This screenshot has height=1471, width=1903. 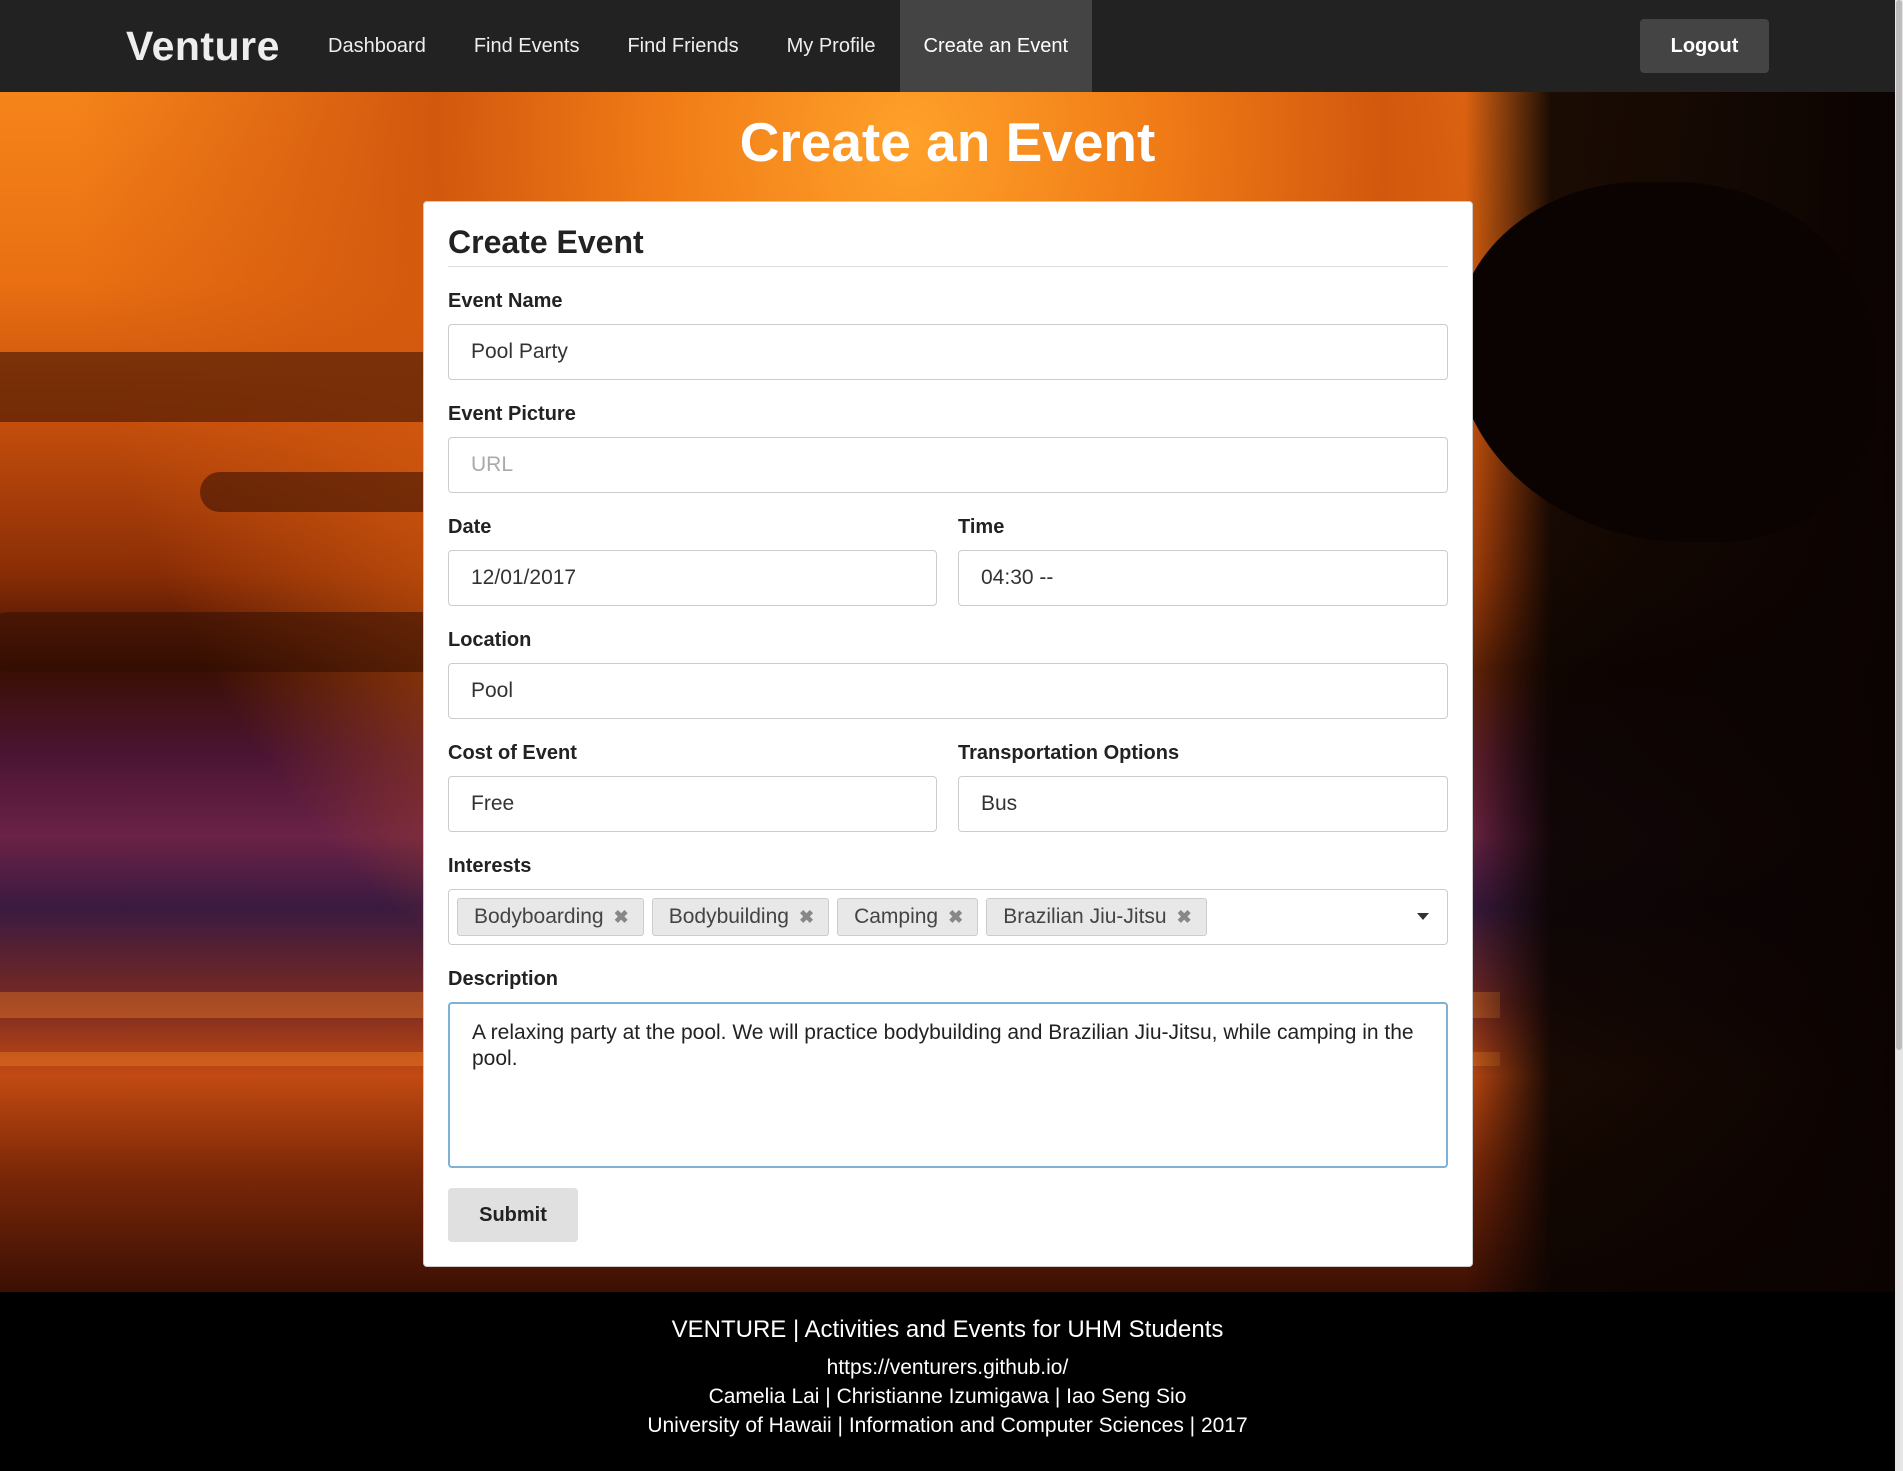 What do you see at coordinates (1899, 525) in the screenshot?
I see `scrollbar-thumb` at bounding box center [1899, 525].